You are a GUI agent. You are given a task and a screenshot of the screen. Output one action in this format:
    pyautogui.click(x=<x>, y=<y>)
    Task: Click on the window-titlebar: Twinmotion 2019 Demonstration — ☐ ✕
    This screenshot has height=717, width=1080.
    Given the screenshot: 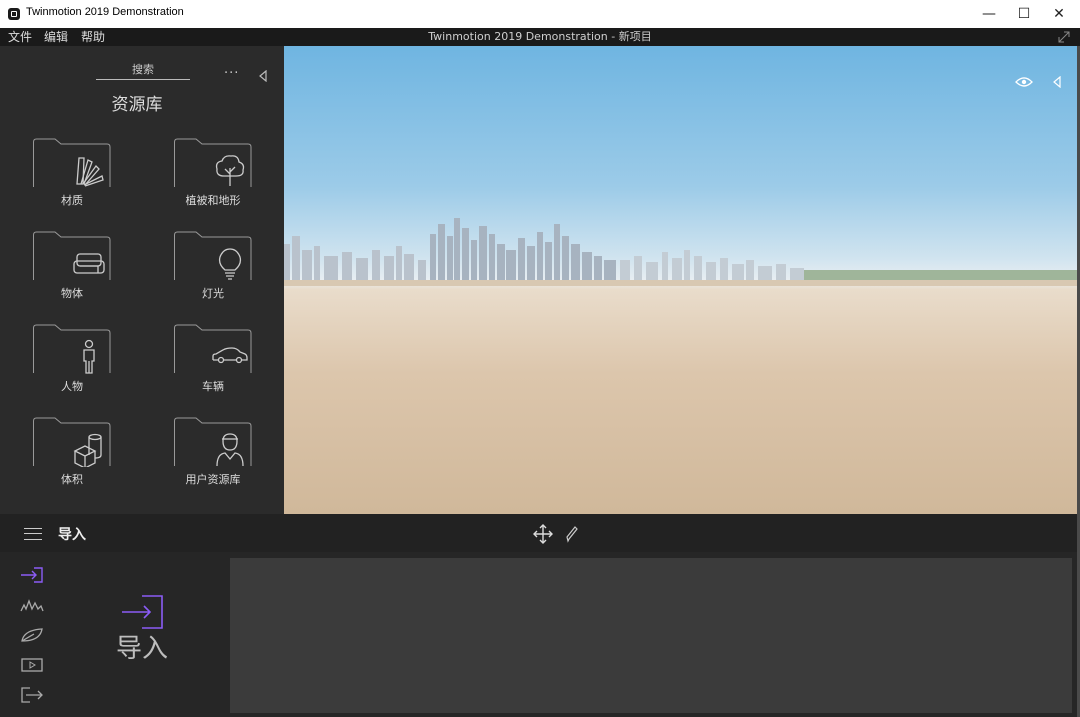 What is the action you would take?
    pyautogui.click(x=540, y=14)
    